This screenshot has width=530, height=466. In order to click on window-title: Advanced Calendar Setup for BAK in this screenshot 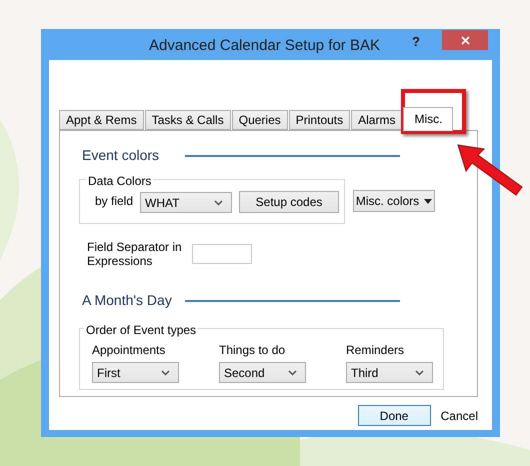, I will do `click(264, 46)`.